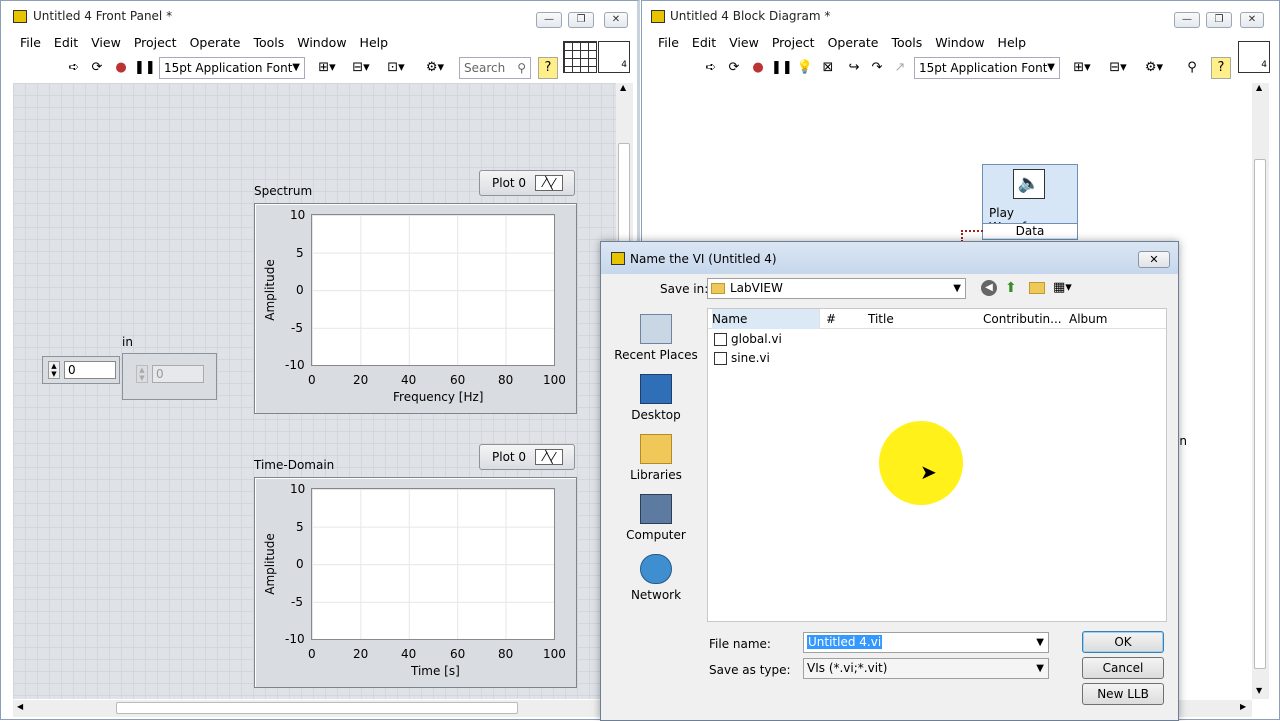  I want to click on ok-button: OK, so click(1123, 642).